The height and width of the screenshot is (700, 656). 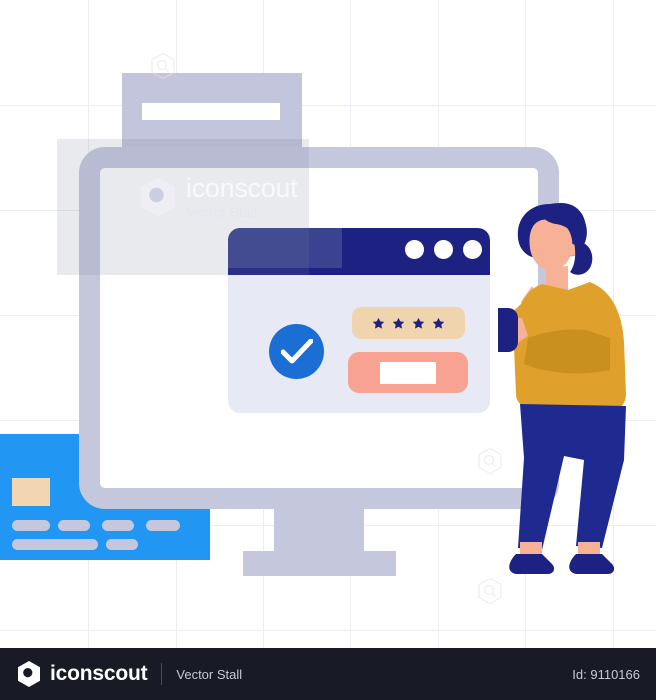 What do you see at coordinates (31, 492) in the screenshot?
I see `card-chip-icon` at bounding box center [31, 492].